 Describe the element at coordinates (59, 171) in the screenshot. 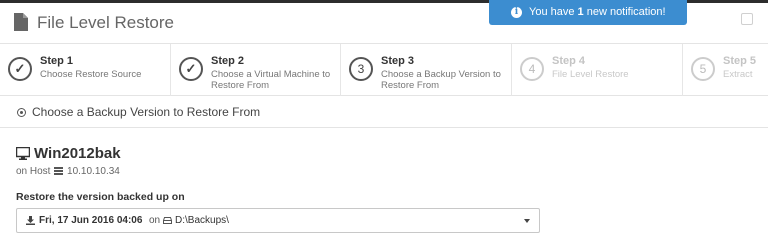

I see `server-icon` at that location.